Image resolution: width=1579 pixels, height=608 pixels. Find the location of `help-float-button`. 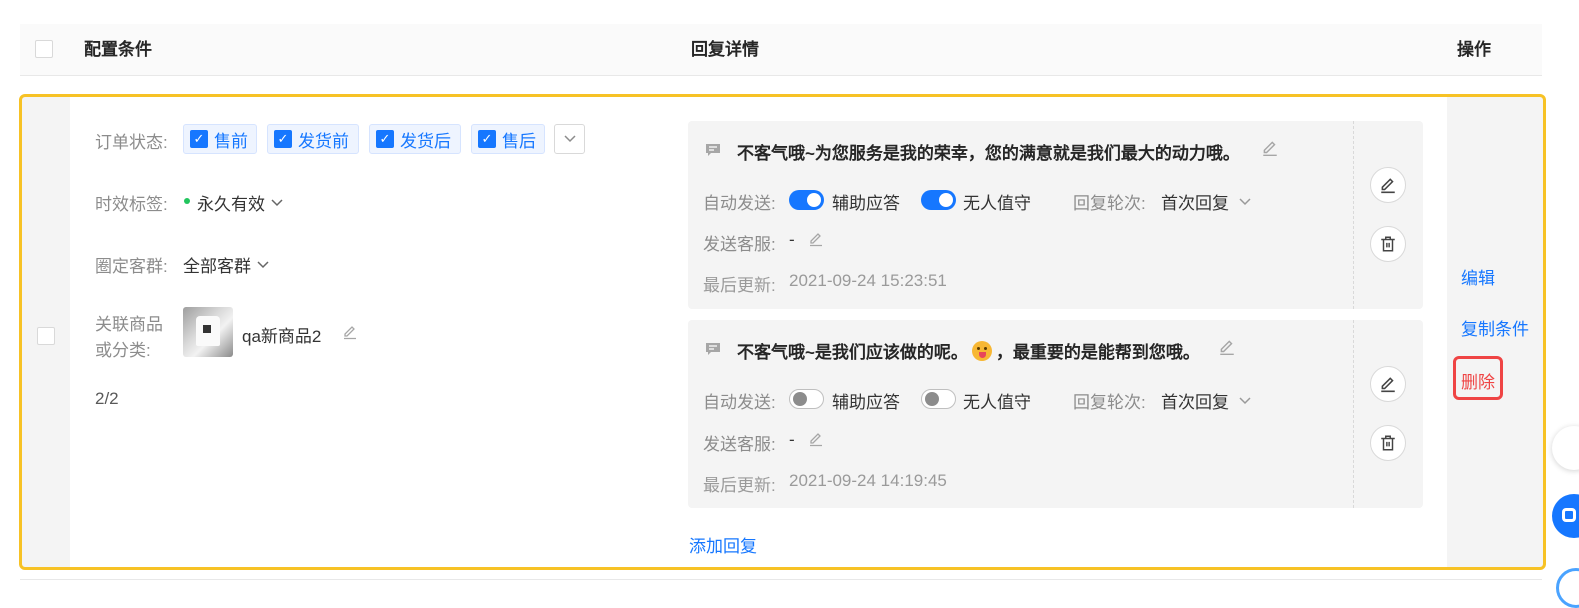

help-float-button is located at coordinates (1567, 588).